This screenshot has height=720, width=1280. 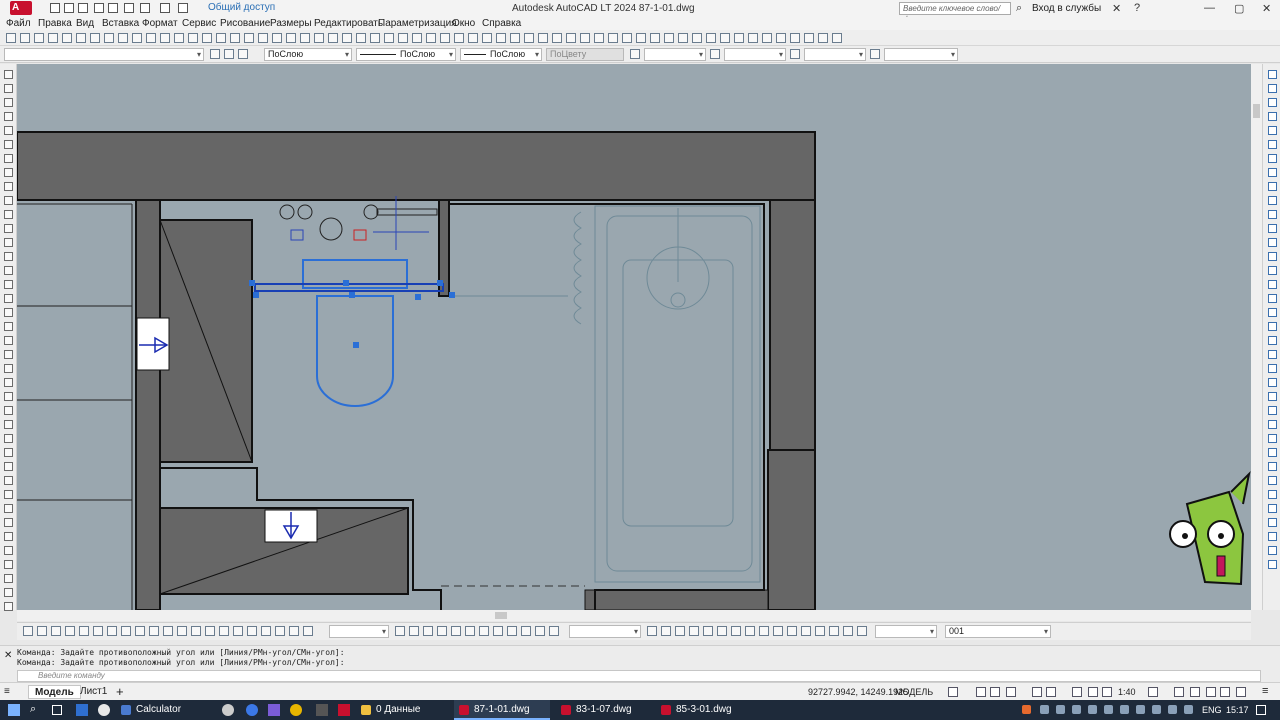 I want to click on draw-tool-15-icon, so click(x=8, y=270).